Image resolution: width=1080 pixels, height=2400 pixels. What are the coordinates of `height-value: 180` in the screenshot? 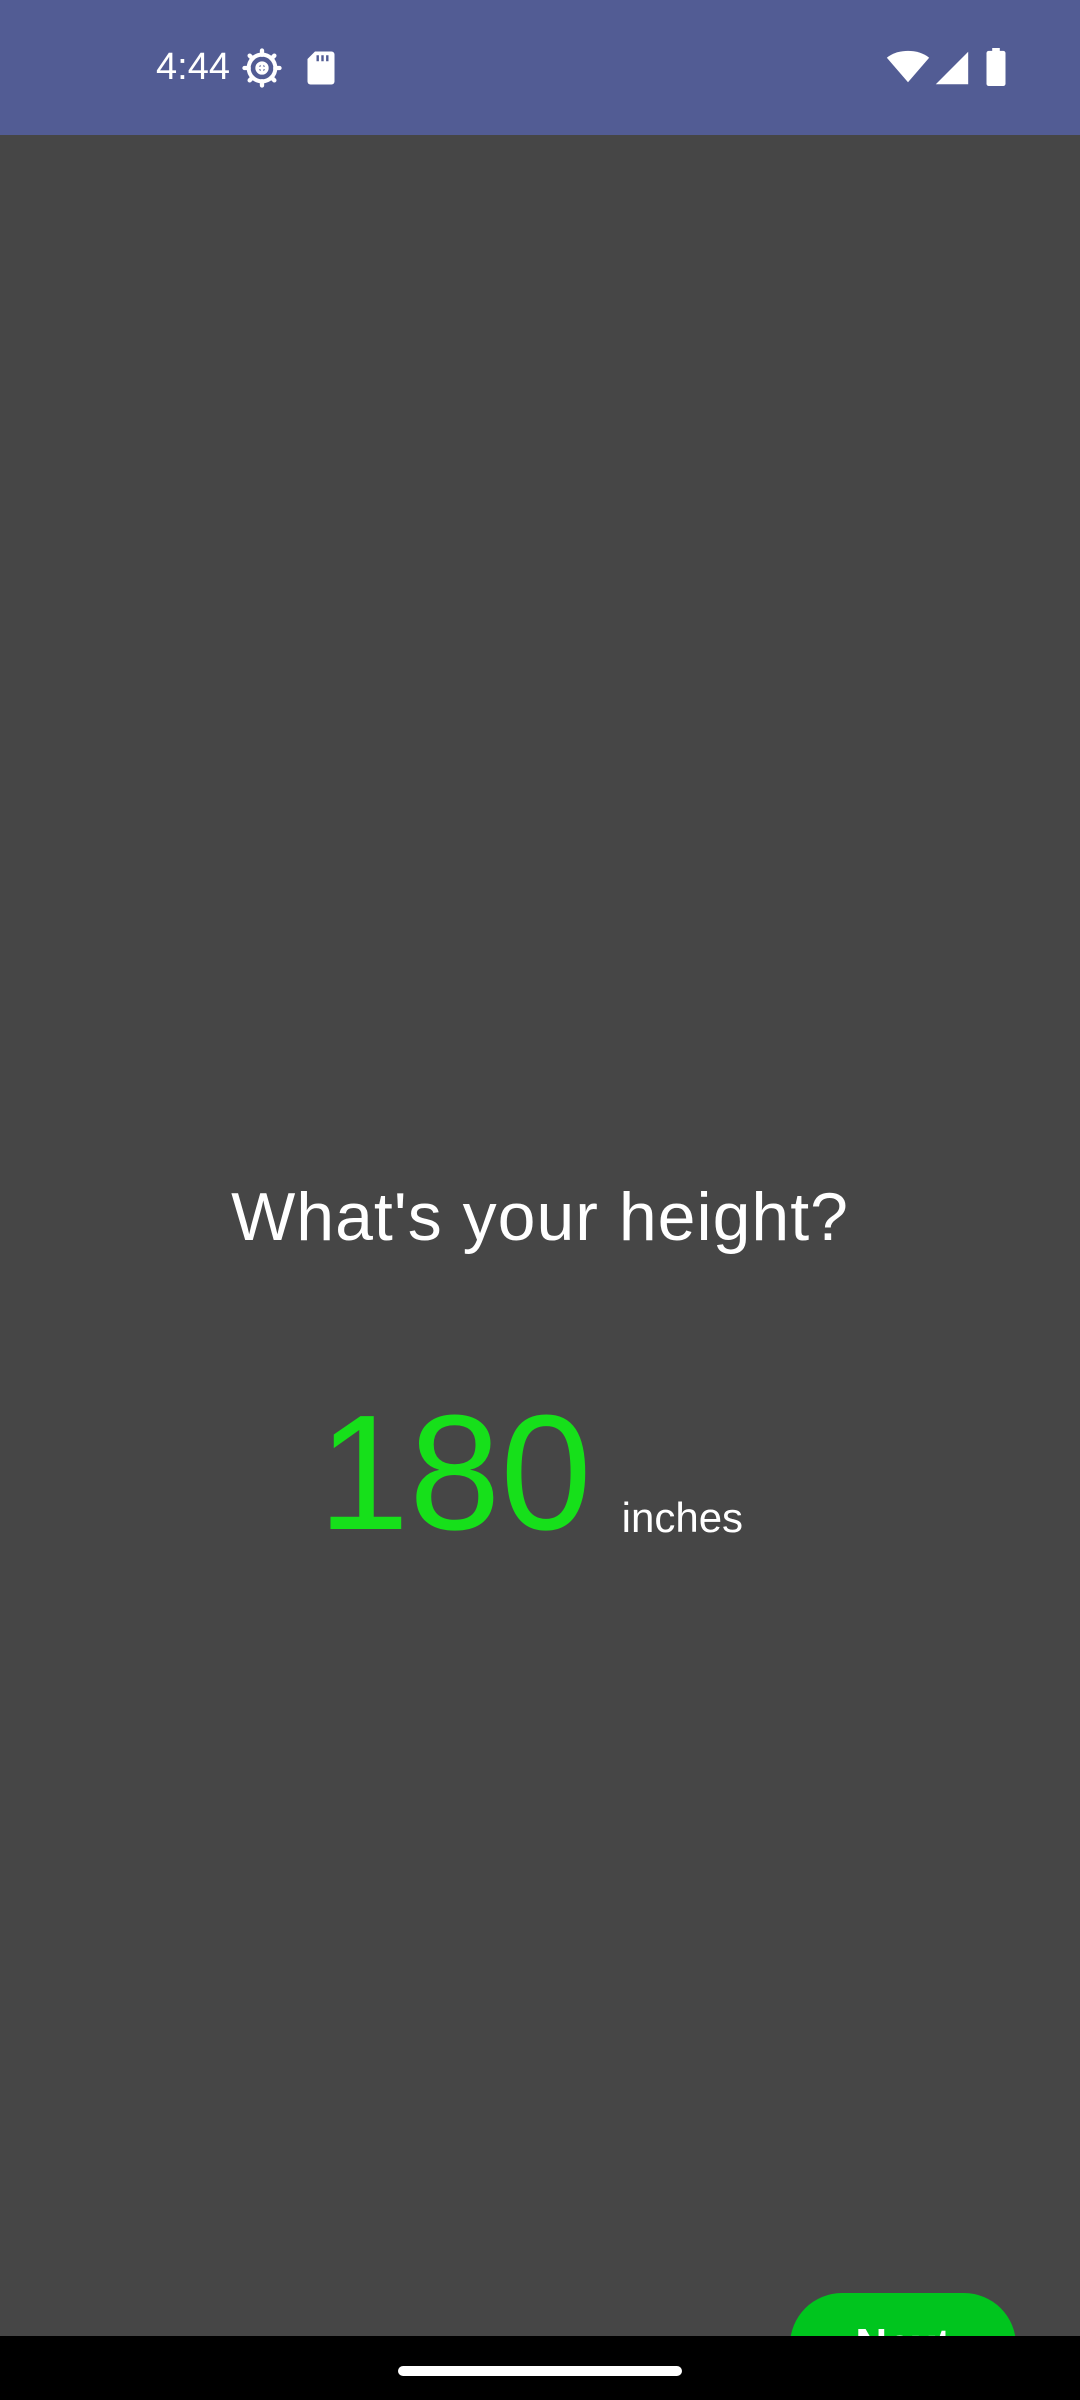 It's located at (455, 1473).